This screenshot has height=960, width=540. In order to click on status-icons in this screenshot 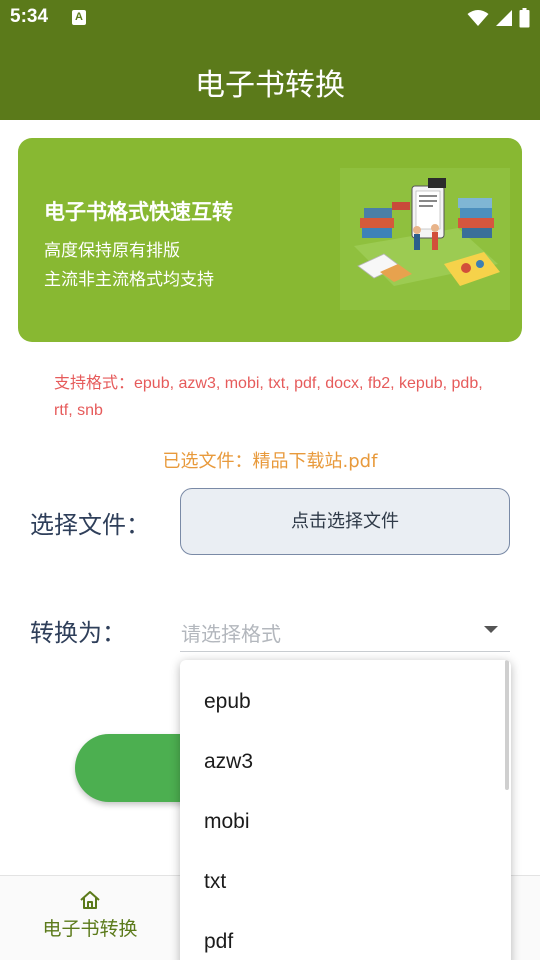, I will do `click(498, 18)`.